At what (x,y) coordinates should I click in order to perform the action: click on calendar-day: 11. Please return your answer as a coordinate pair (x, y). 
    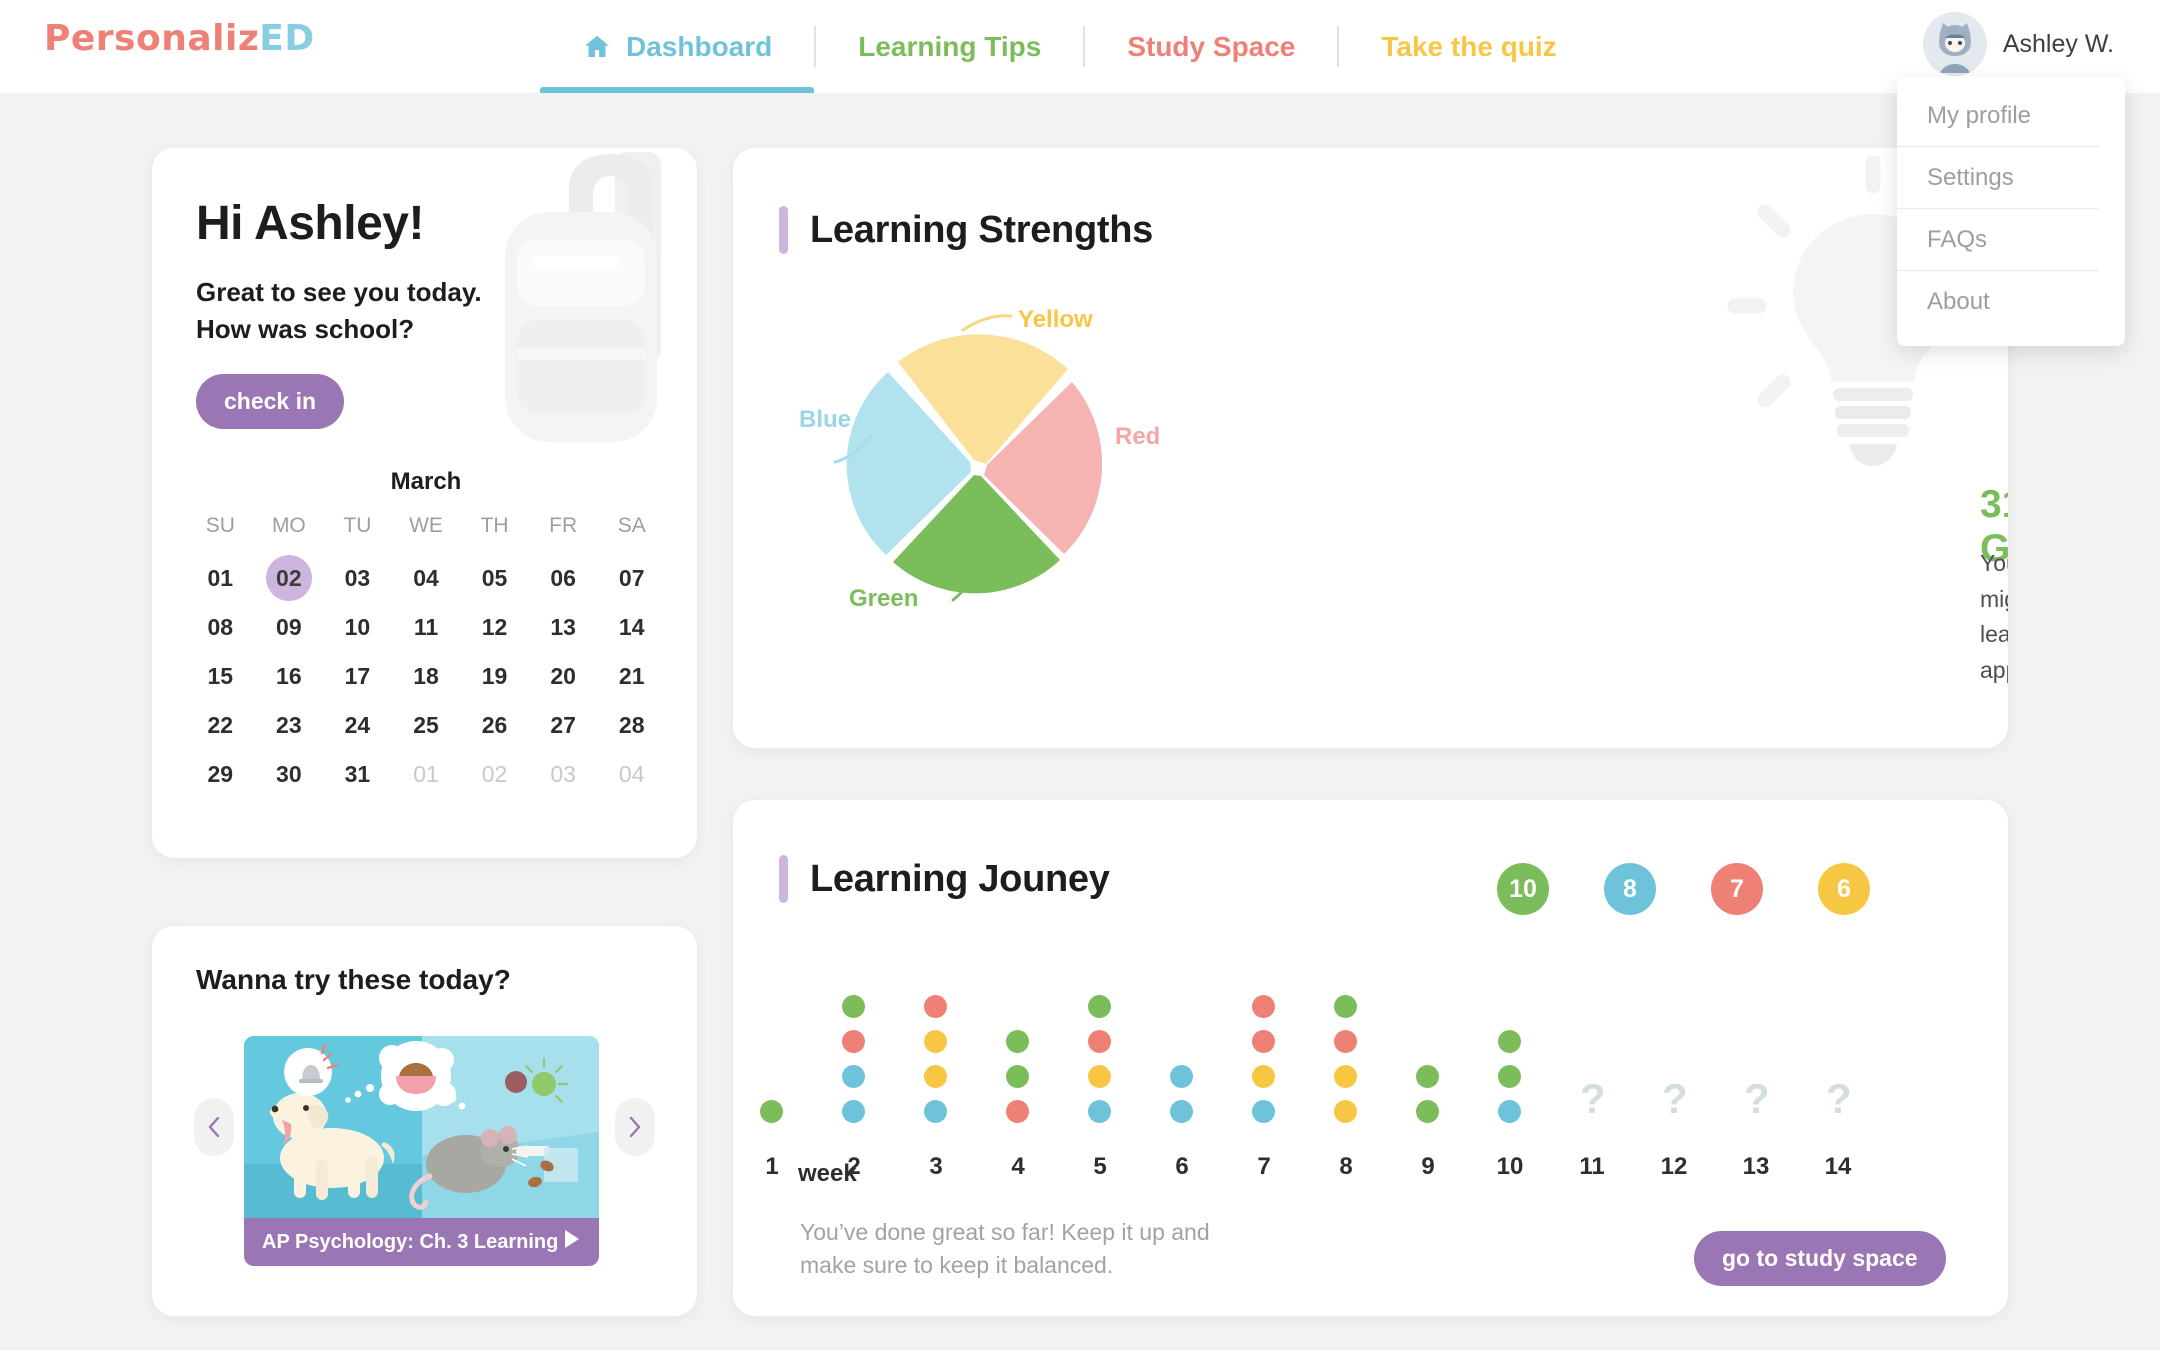
    Looking at the image, I should click on (426, 627).